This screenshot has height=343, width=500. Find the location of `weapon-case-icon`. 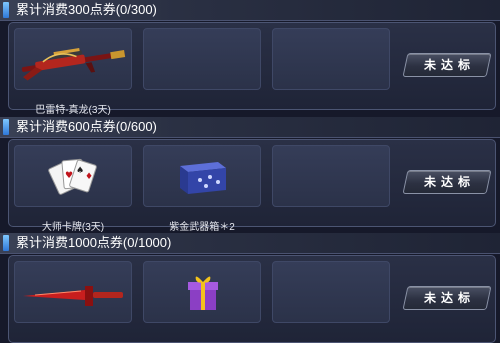

weapon-case-icon is located at coordinates (203, 178).